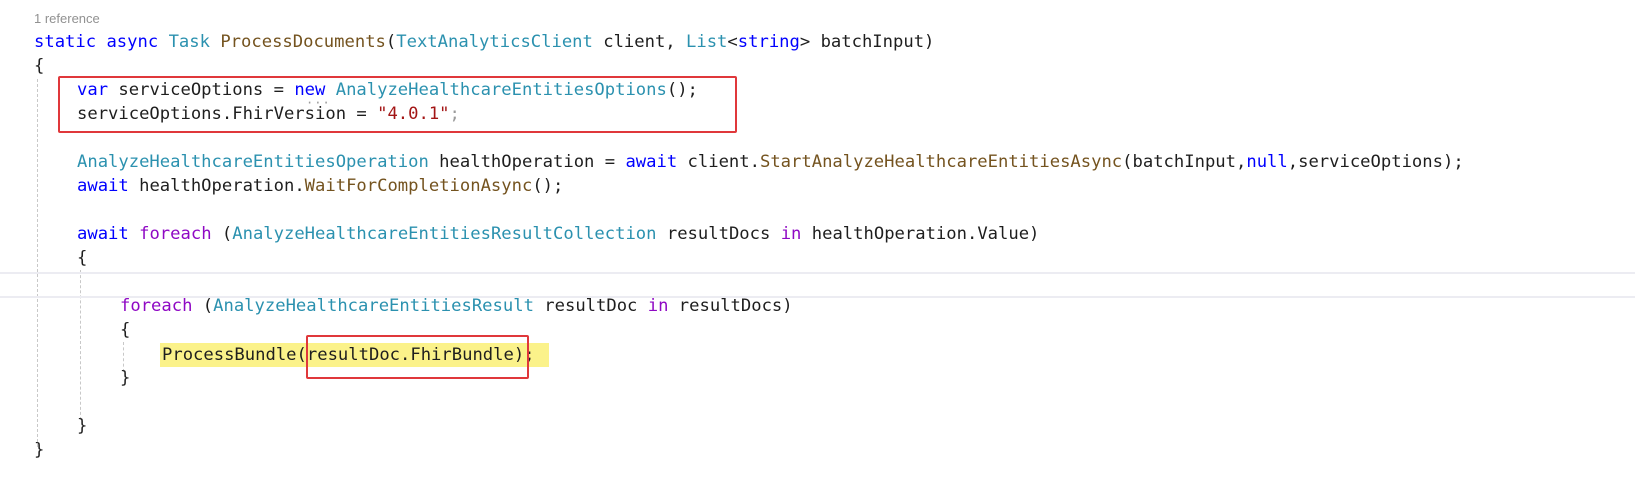  Describe the element at coordinates (920, 234) in the screenshot. I see `healthoperation-value: healthOperation.Value)` at that location.